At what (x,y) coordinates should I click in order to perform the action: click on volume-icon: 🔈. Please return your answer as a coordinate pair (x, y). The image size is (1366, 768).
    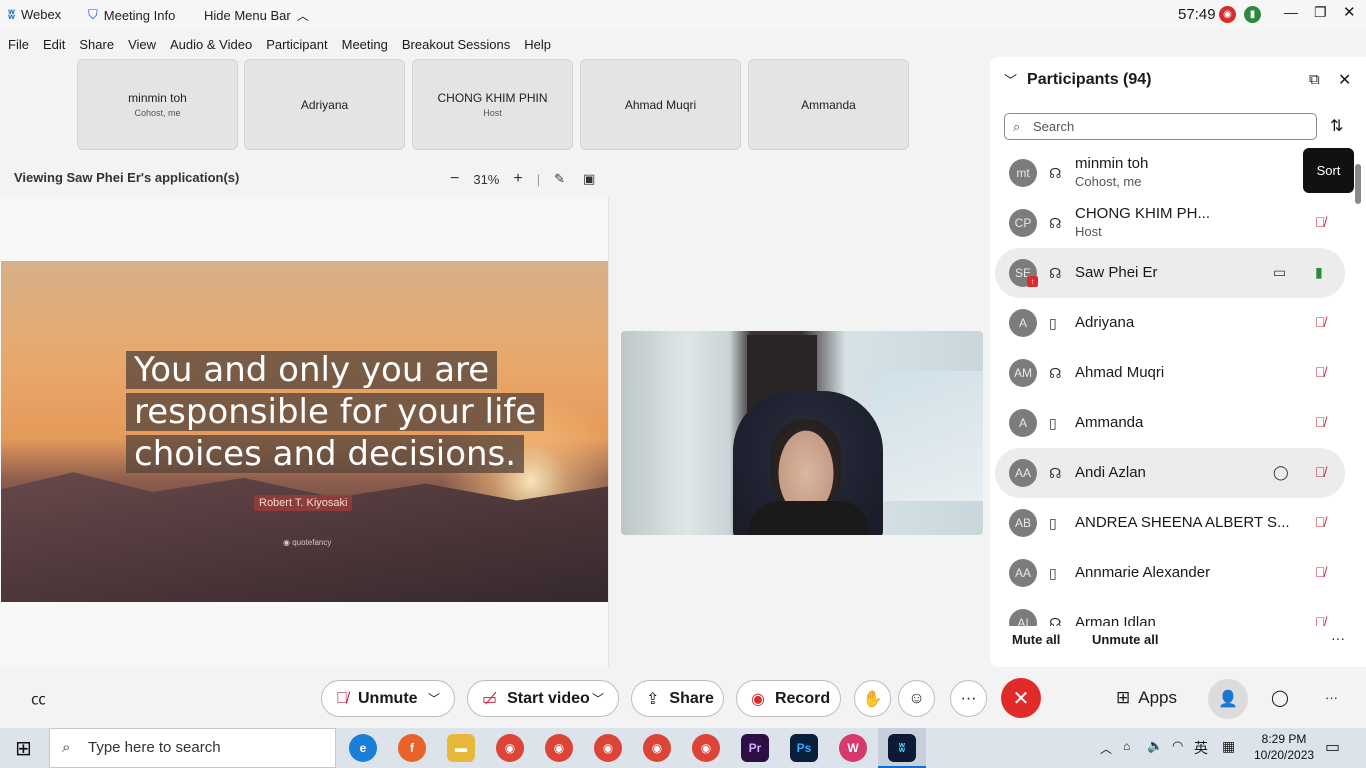
    Looking at the image, I should click on (1155, 746).